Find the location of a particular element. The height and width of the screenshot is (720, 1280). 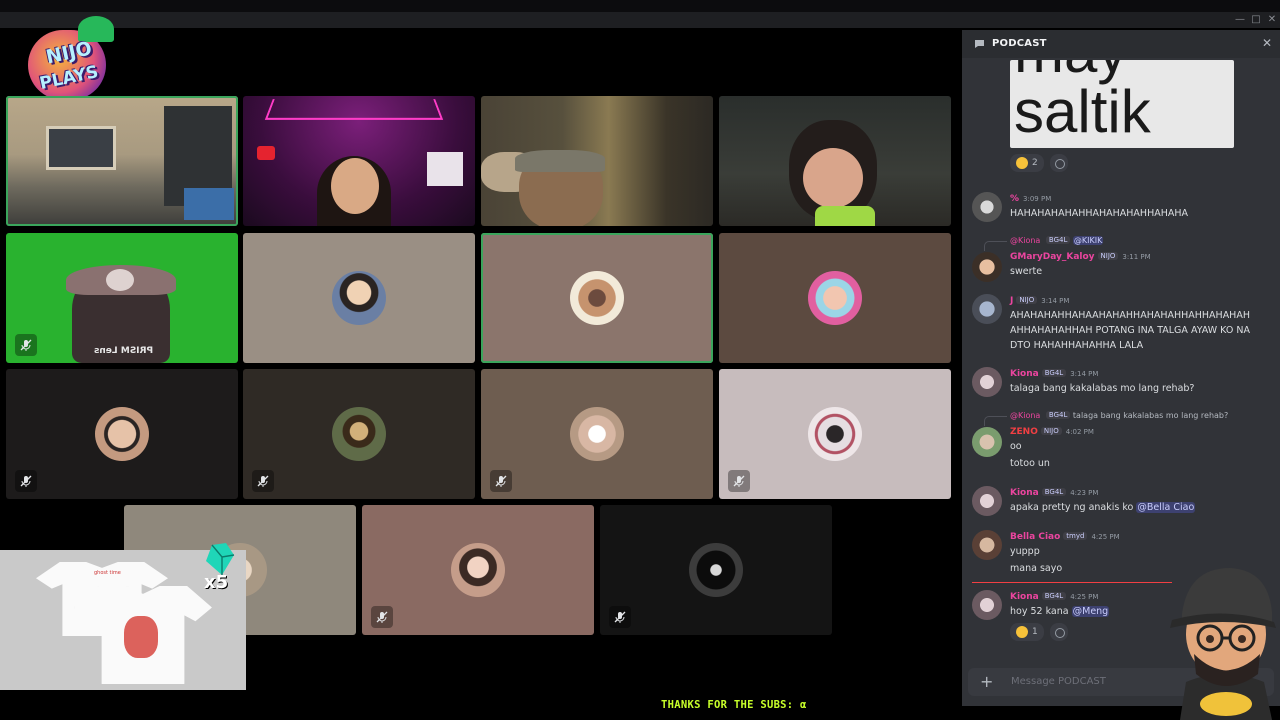

reaction-chip: 1 is located at coordinates (1027, 632).